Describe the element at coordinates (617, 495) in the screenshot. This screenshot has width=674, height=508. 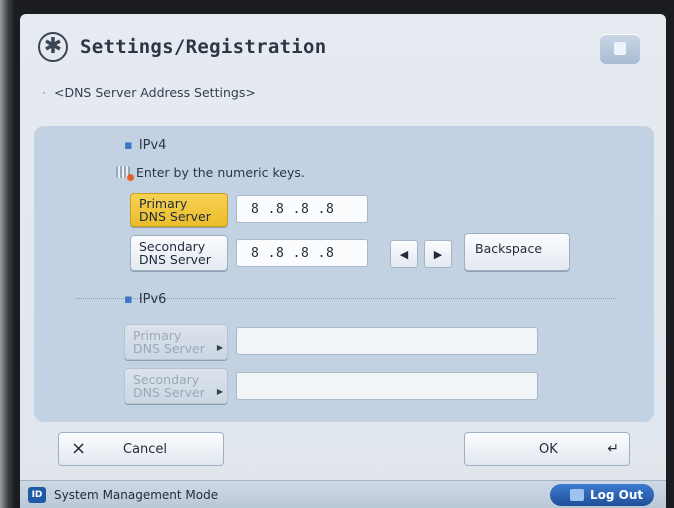
I see `logout-label: Log Out` at that location.